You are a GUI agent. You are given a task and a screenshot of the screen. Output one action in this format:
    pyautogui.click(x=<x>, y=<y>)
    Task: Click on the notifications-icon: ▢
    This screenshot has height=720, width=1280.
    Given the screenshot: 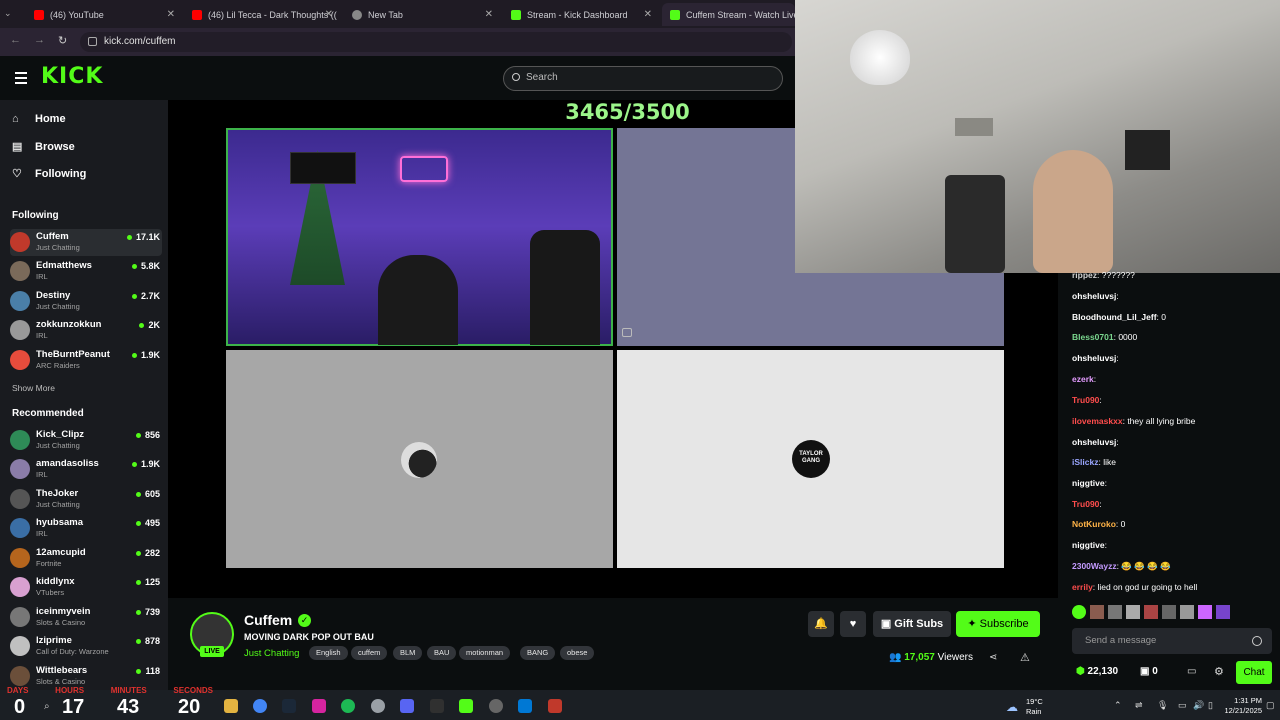 What is the action you would take?
    pyautogui.click(x=1270, y=705)
    